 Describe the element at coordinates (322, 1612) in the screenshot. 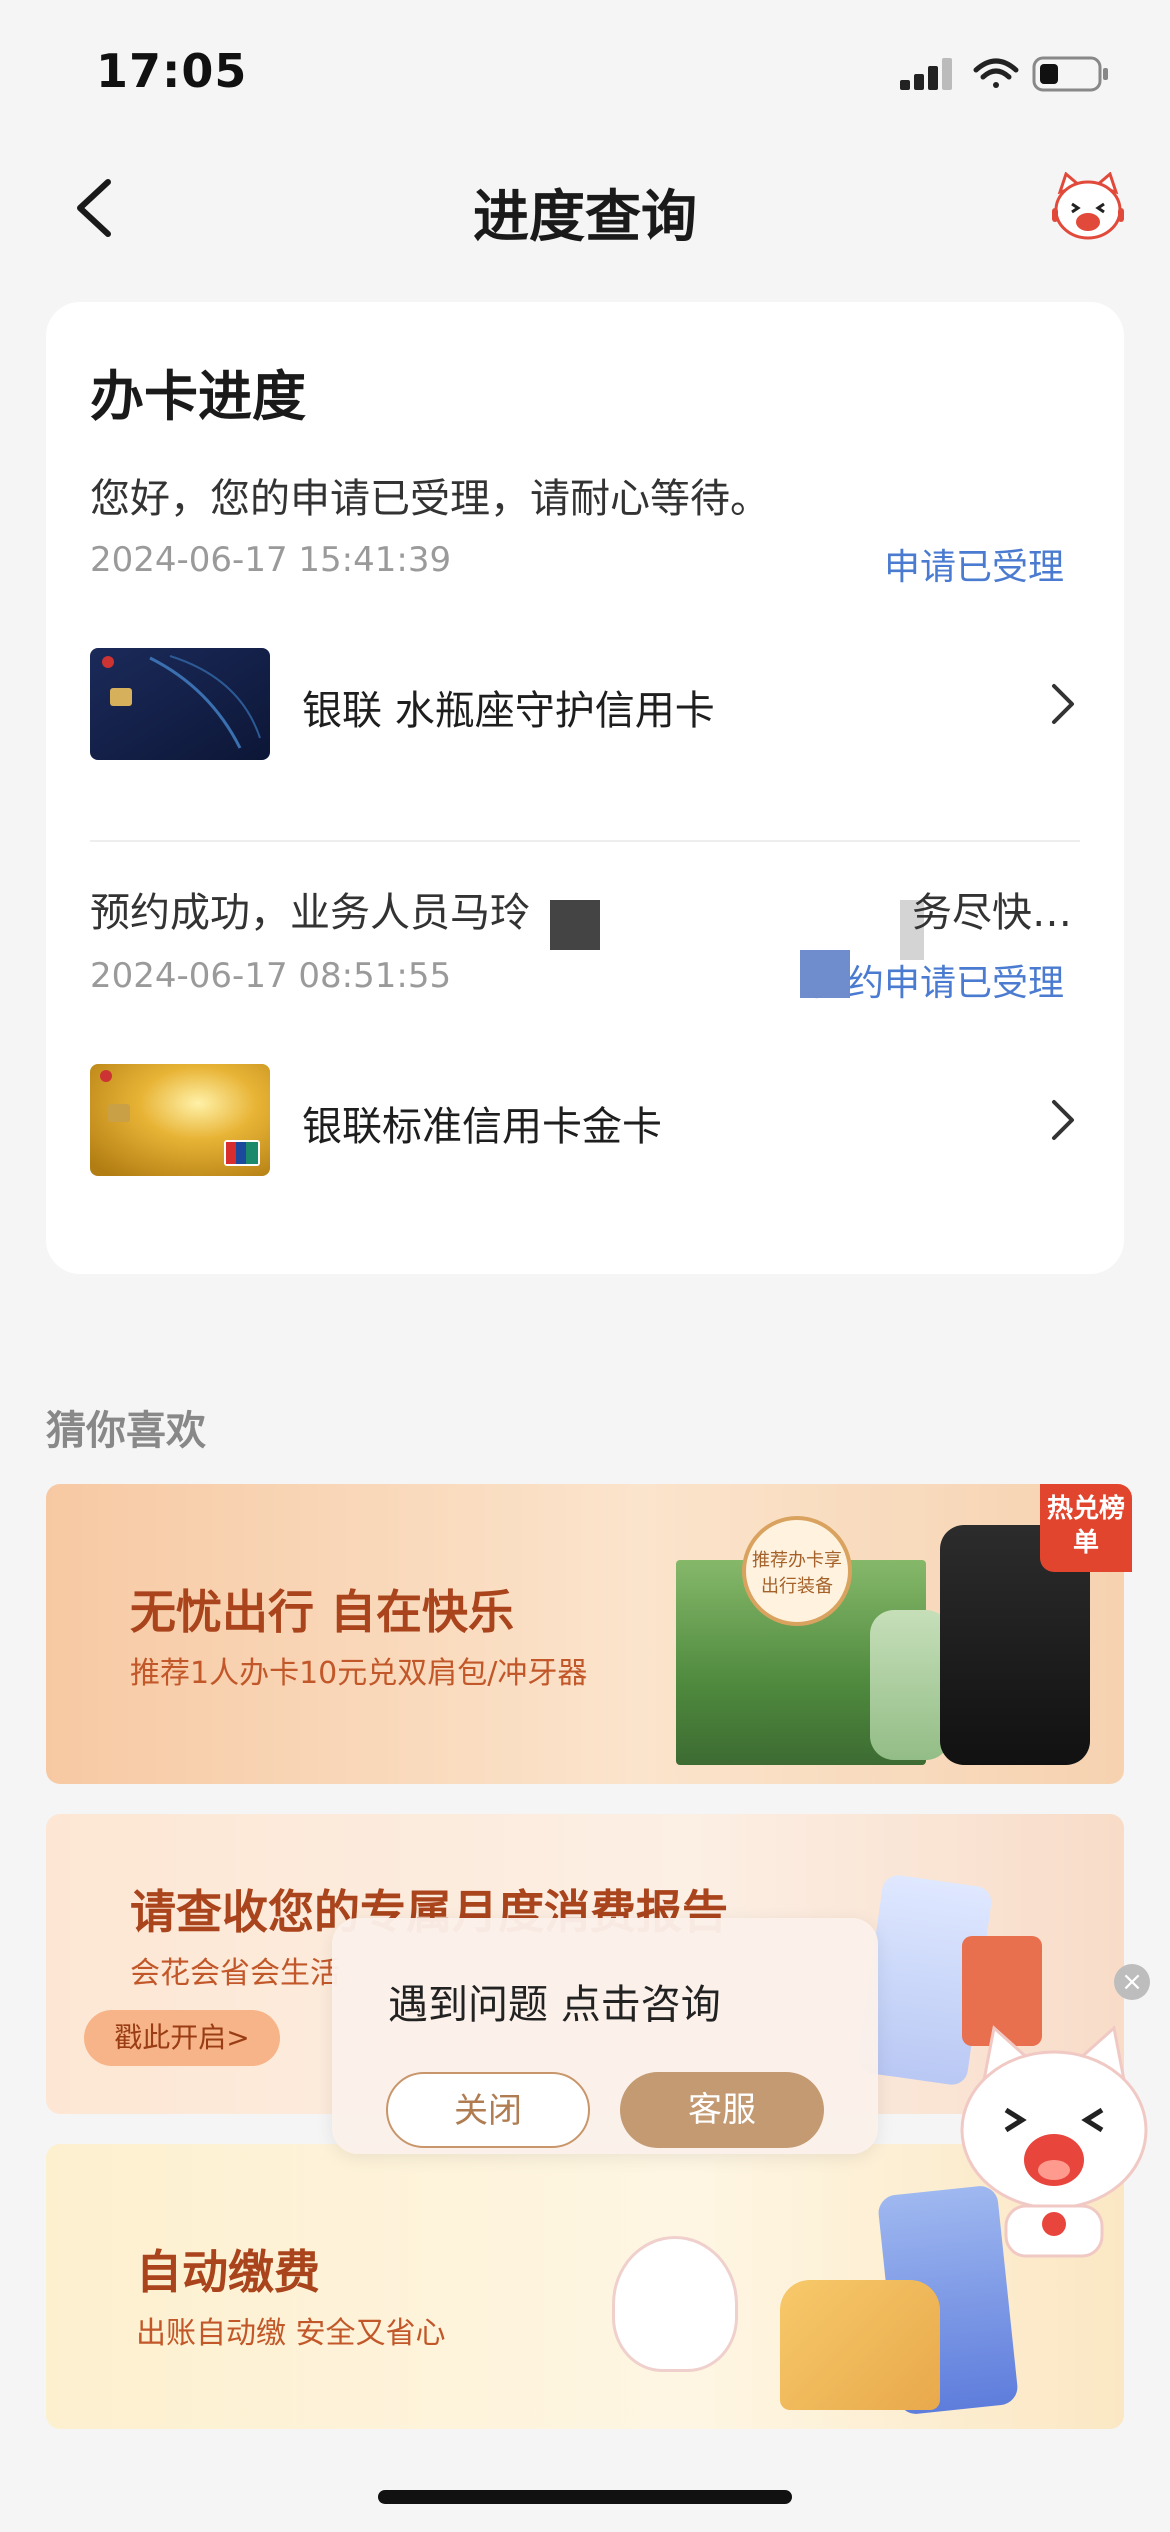

I see `banner-headline: 无忧出行 自在快乐` at that location.